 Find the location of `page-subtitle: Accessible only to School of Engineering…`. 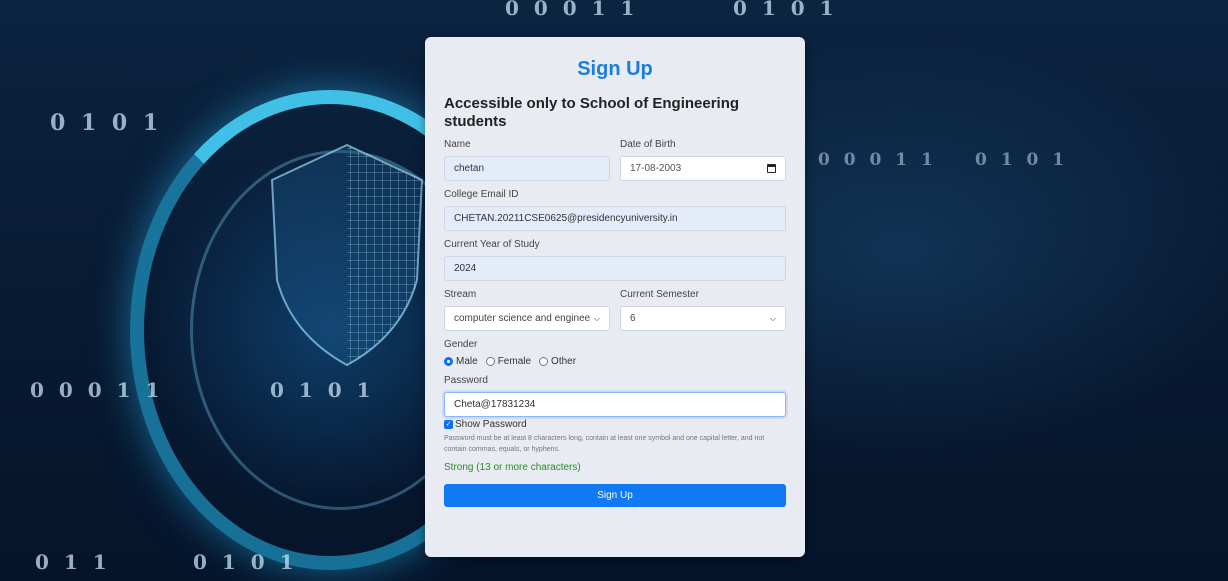

page-subtitle: Accessible only to School of Engineering… is located at coordinates (592, 112).